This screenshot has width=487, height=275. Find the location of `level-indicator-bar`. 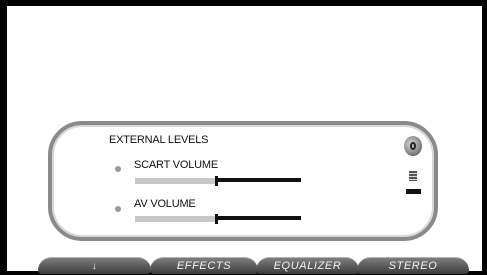

level-indicator-bar is located at coordinates (413, 191).